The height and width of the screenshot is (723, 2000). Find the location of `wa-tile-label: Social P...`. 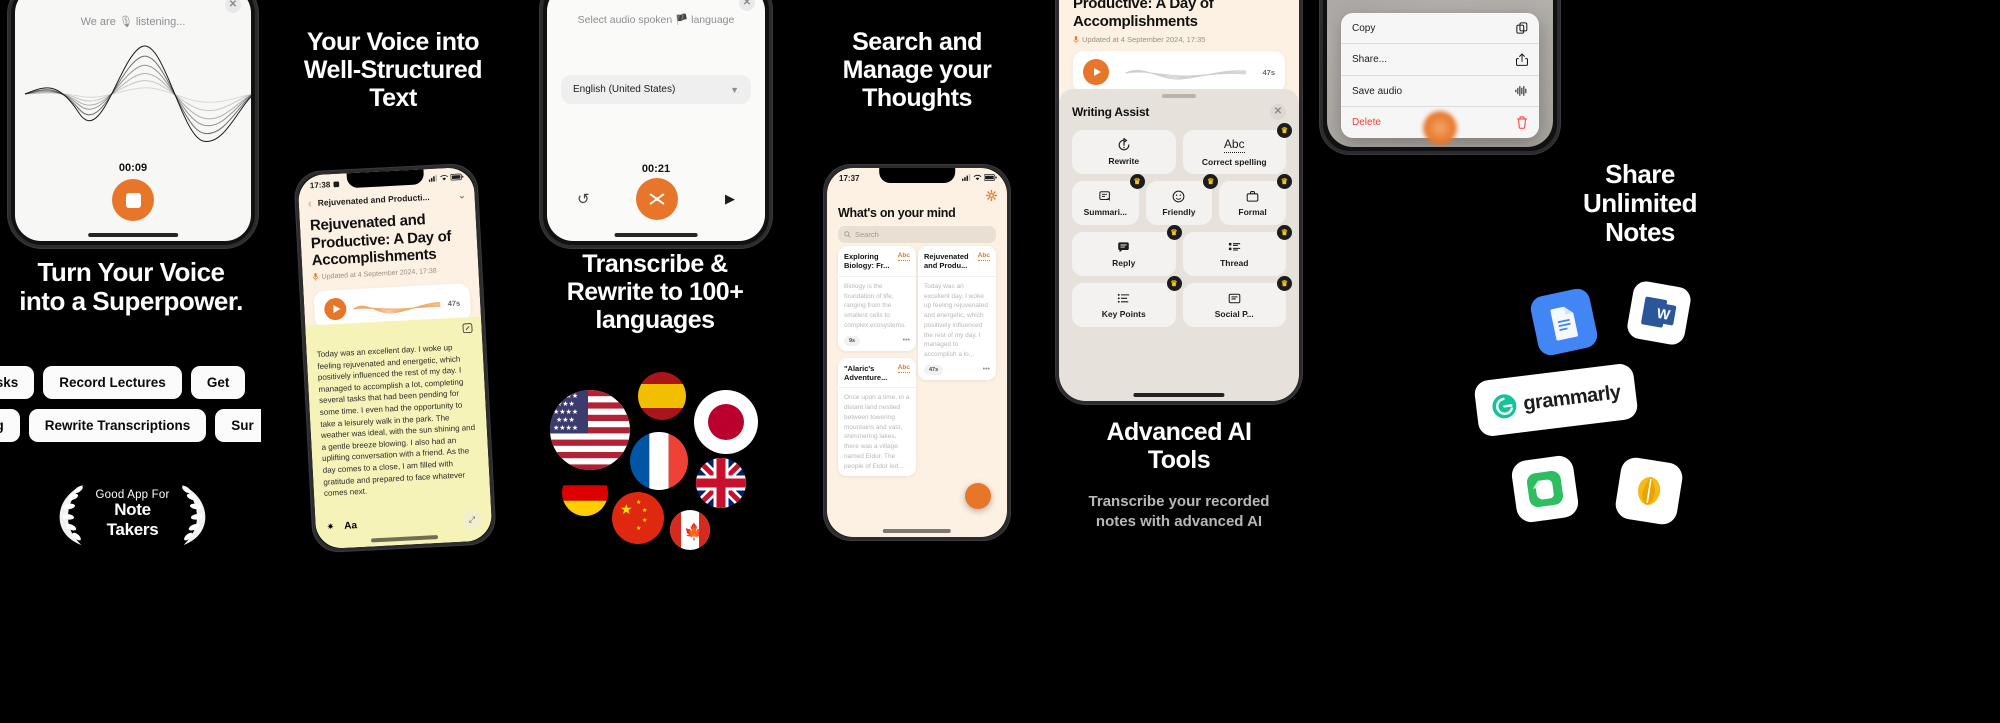

wa-tile-label: Social P... is located at coordinates (1234, 313).